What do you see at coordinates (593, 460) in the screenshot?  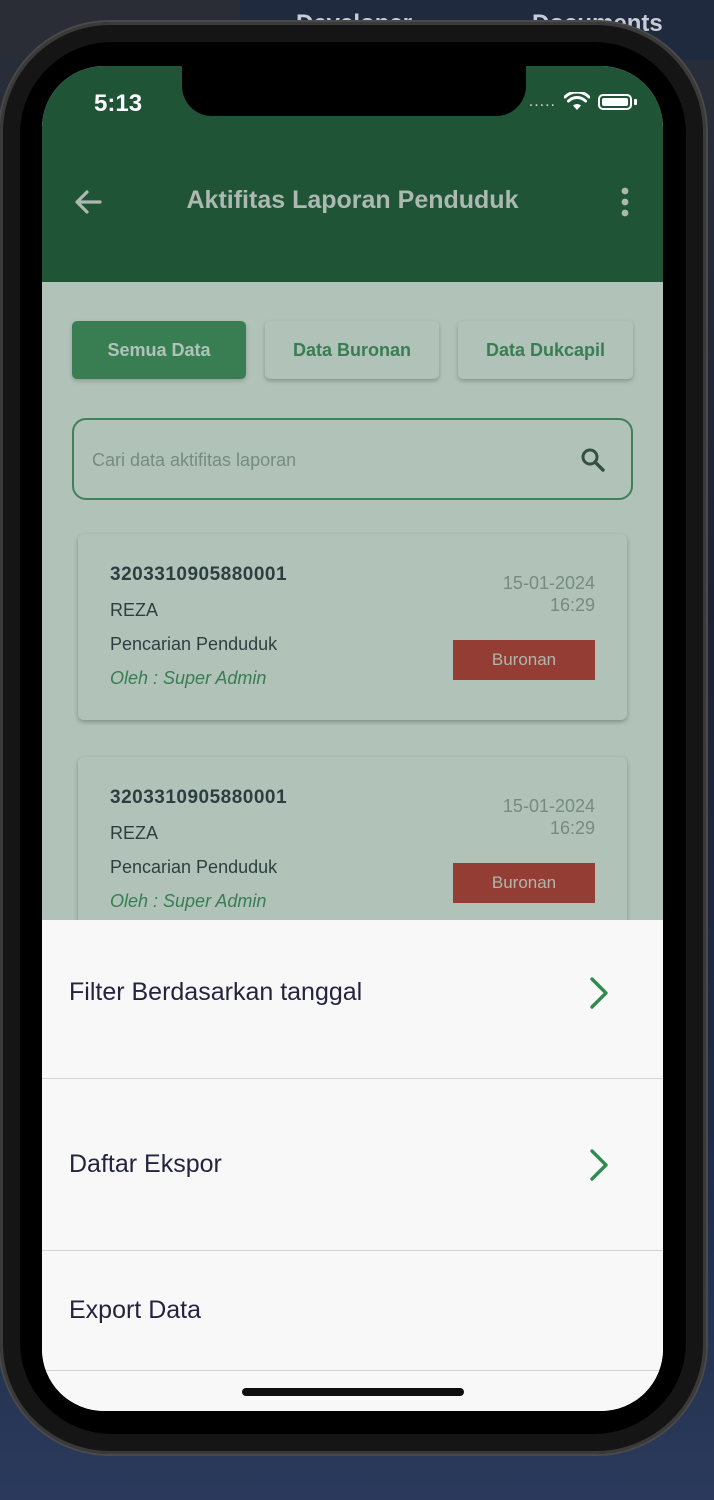 I see `search-icon` at bounding box center [593, 460].